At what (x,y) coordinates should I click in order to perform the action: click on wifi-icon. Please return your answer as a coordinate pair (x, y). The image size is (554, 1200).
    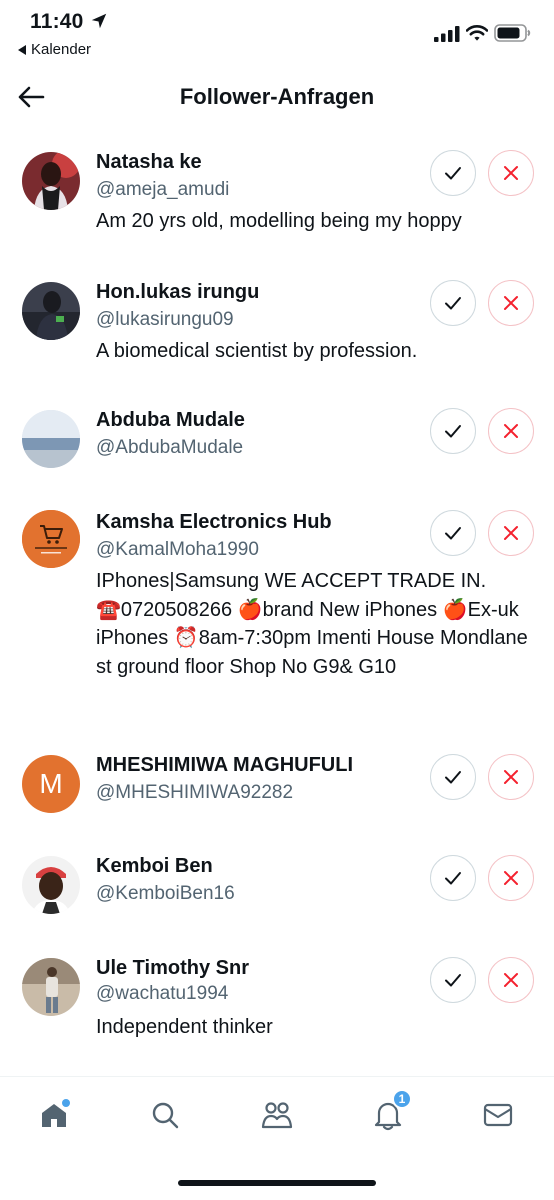
    Looking at the image, I should click on (477, 33).